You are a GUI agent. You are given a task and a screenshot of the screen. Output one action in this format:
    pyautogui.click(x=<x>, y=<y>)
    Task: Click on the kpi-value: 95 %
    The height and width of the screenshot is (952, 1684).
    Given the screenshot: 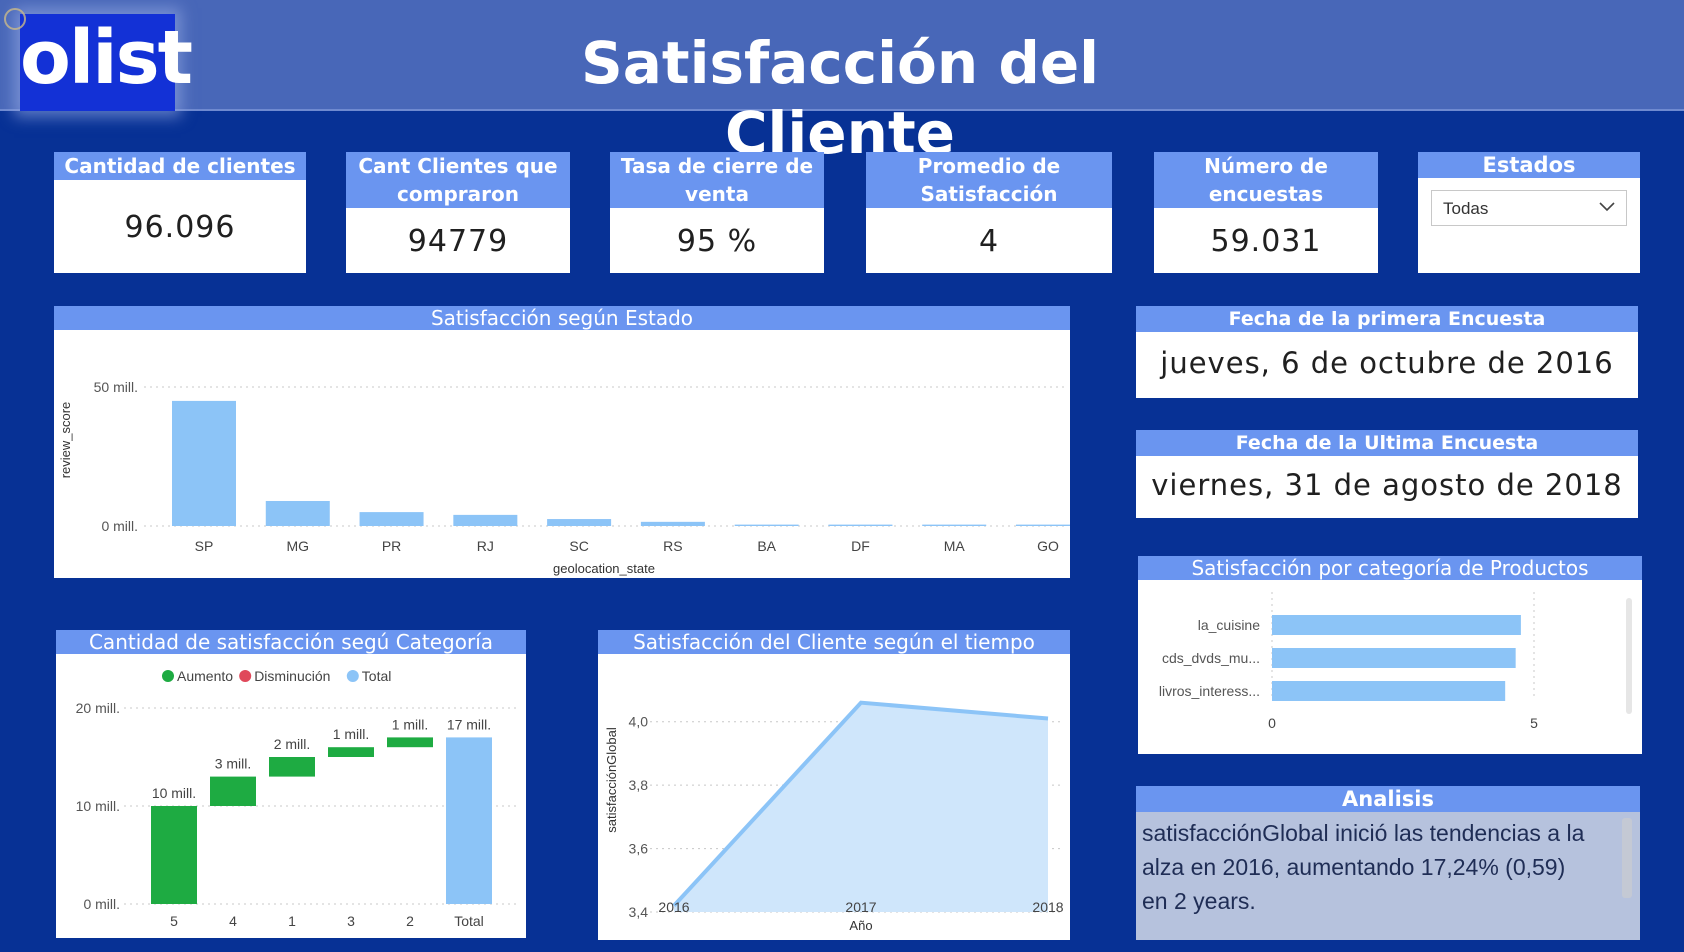 What is the action you would take?
    pyautogui.click(x=717, y=241)
    